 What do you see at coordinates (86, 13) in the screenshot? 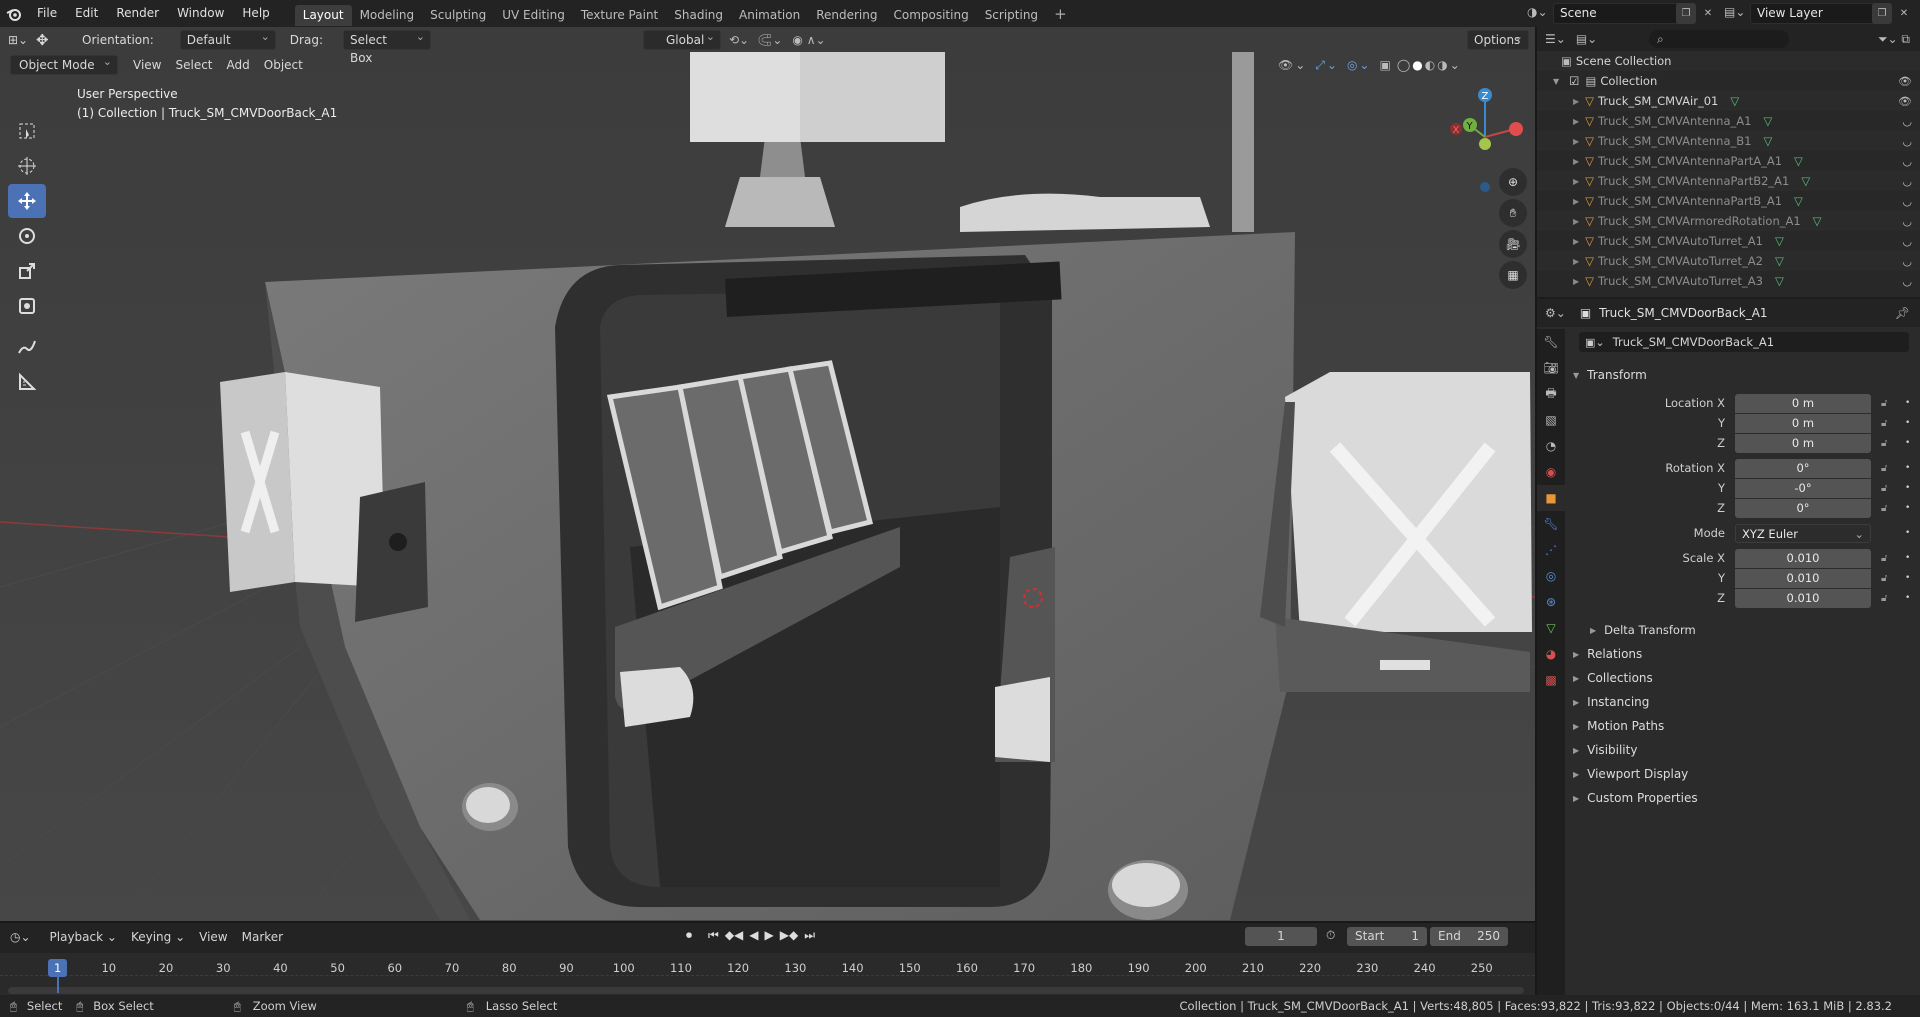
I see `menu-edit: Edit` at bounding box center [86, 13].